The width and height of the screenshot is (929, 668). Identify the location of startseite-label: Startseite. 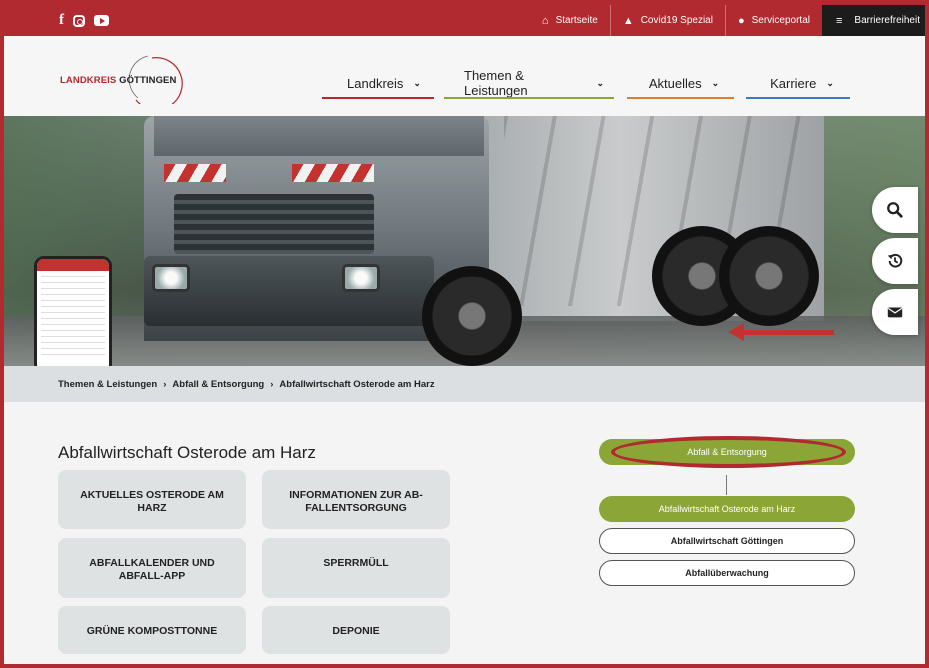
(576, 20).